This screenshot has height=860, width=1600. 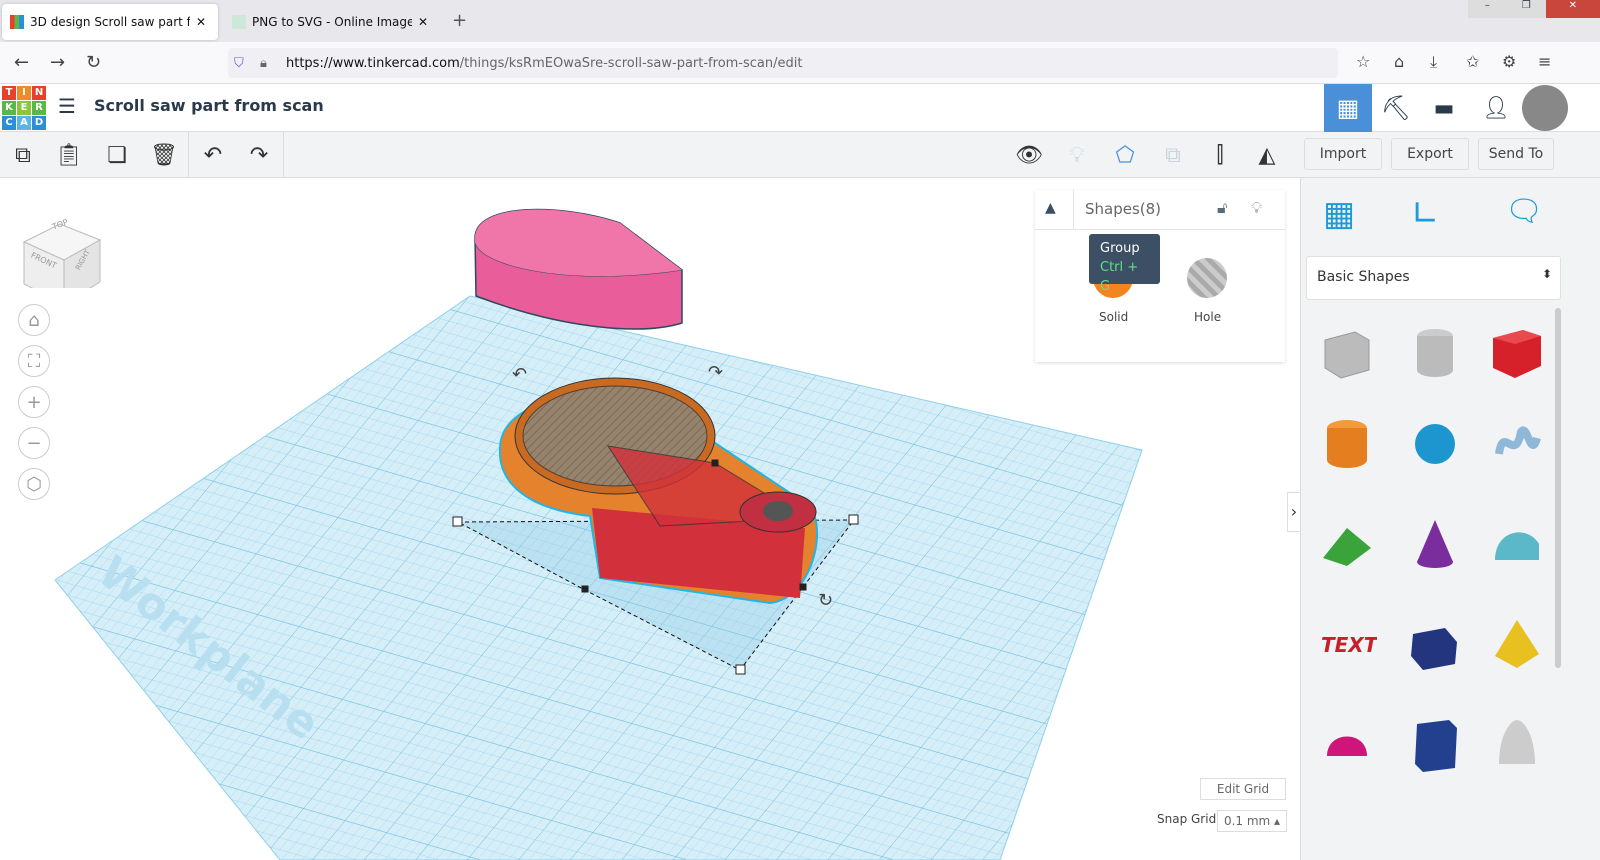 What do you see at coordinates (1425, 214) in the screenshot?
I see `ruler-tool-icon: ∟` at bounding box center [1425, 214].